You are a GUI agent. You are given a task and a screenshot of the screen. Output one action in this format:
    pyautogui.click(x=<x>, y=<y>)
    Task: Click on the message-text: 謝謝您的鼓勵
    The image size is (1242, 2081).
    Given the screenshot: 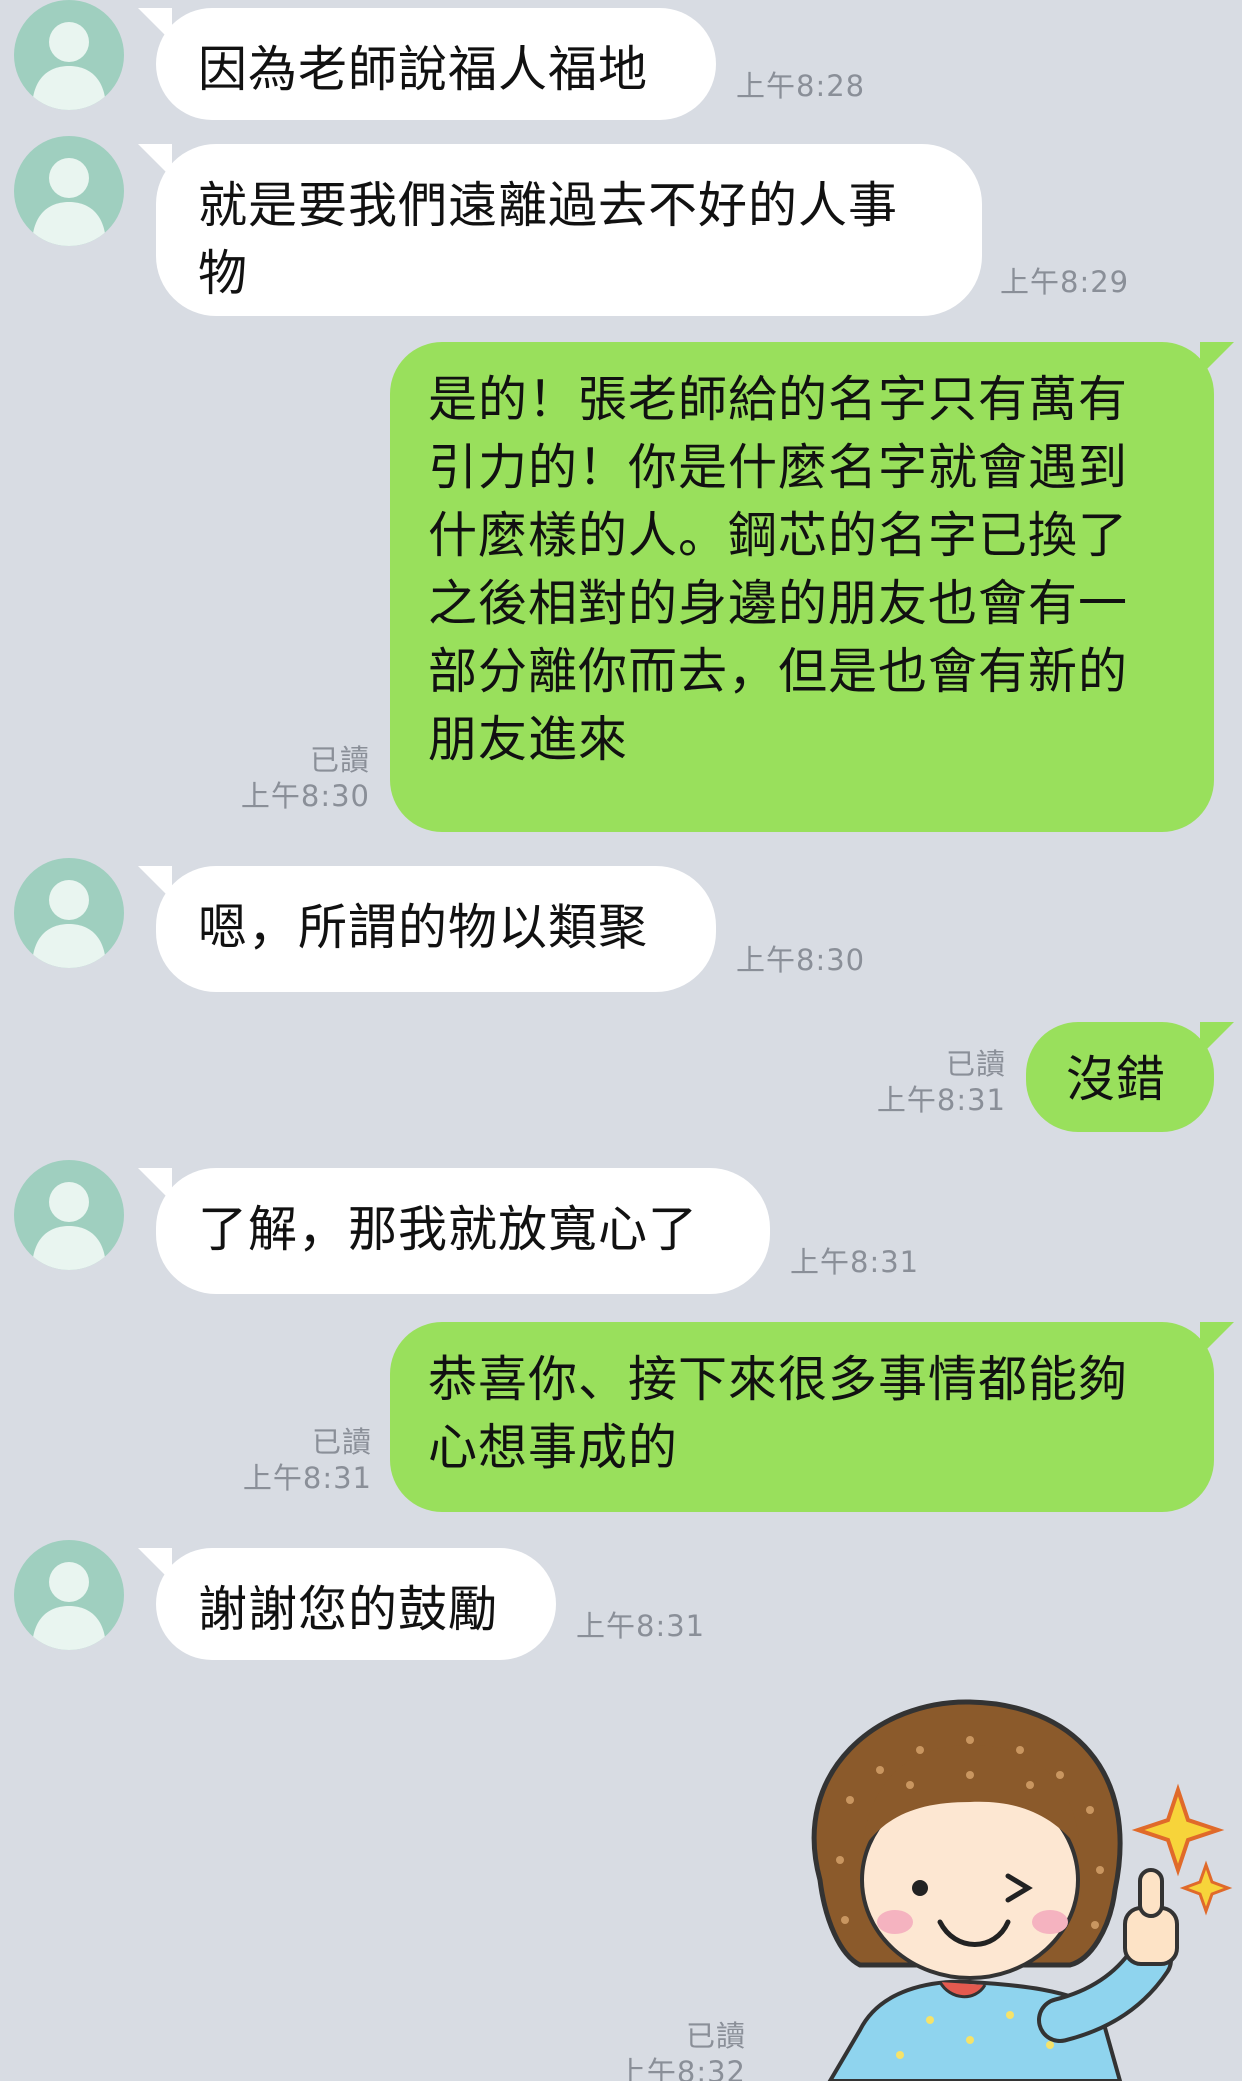 What is the action you would take?
    pyautogui.click(x=348, y=1609)
    